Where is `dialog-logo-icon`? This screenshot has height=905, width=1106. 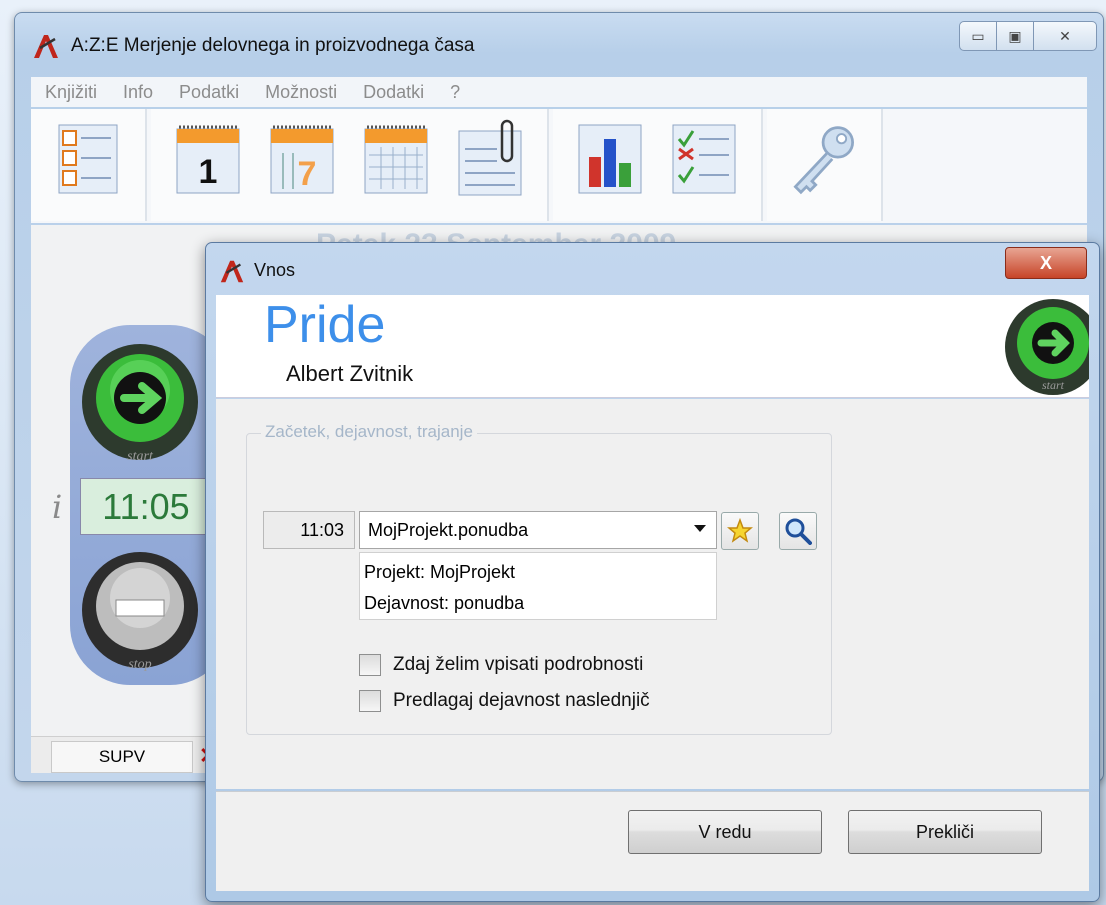
dialog-logo-icon is located at coordinates (232, 271).